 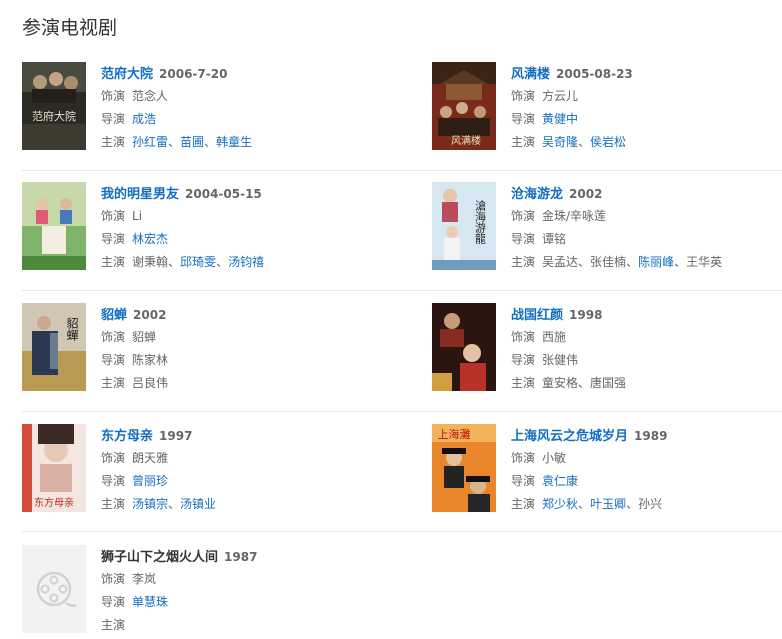 I want to click on role-line: 饰演 李岚, so click(x=241, y=579).